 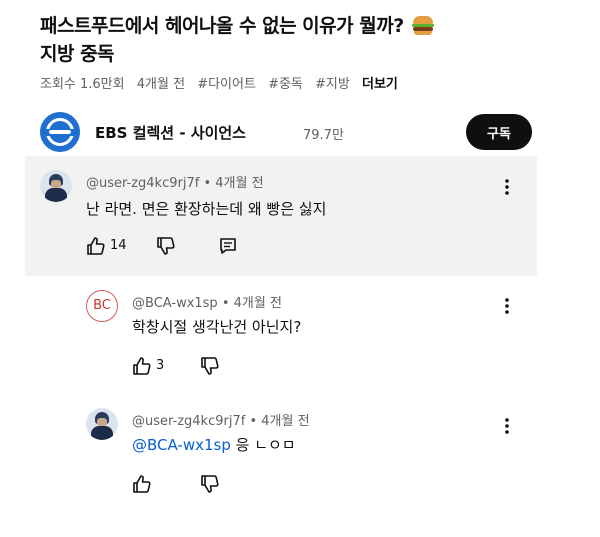 I want to click on comment-text: 학창시절 생각난건 아닌지?, so click(x=217, y=327).